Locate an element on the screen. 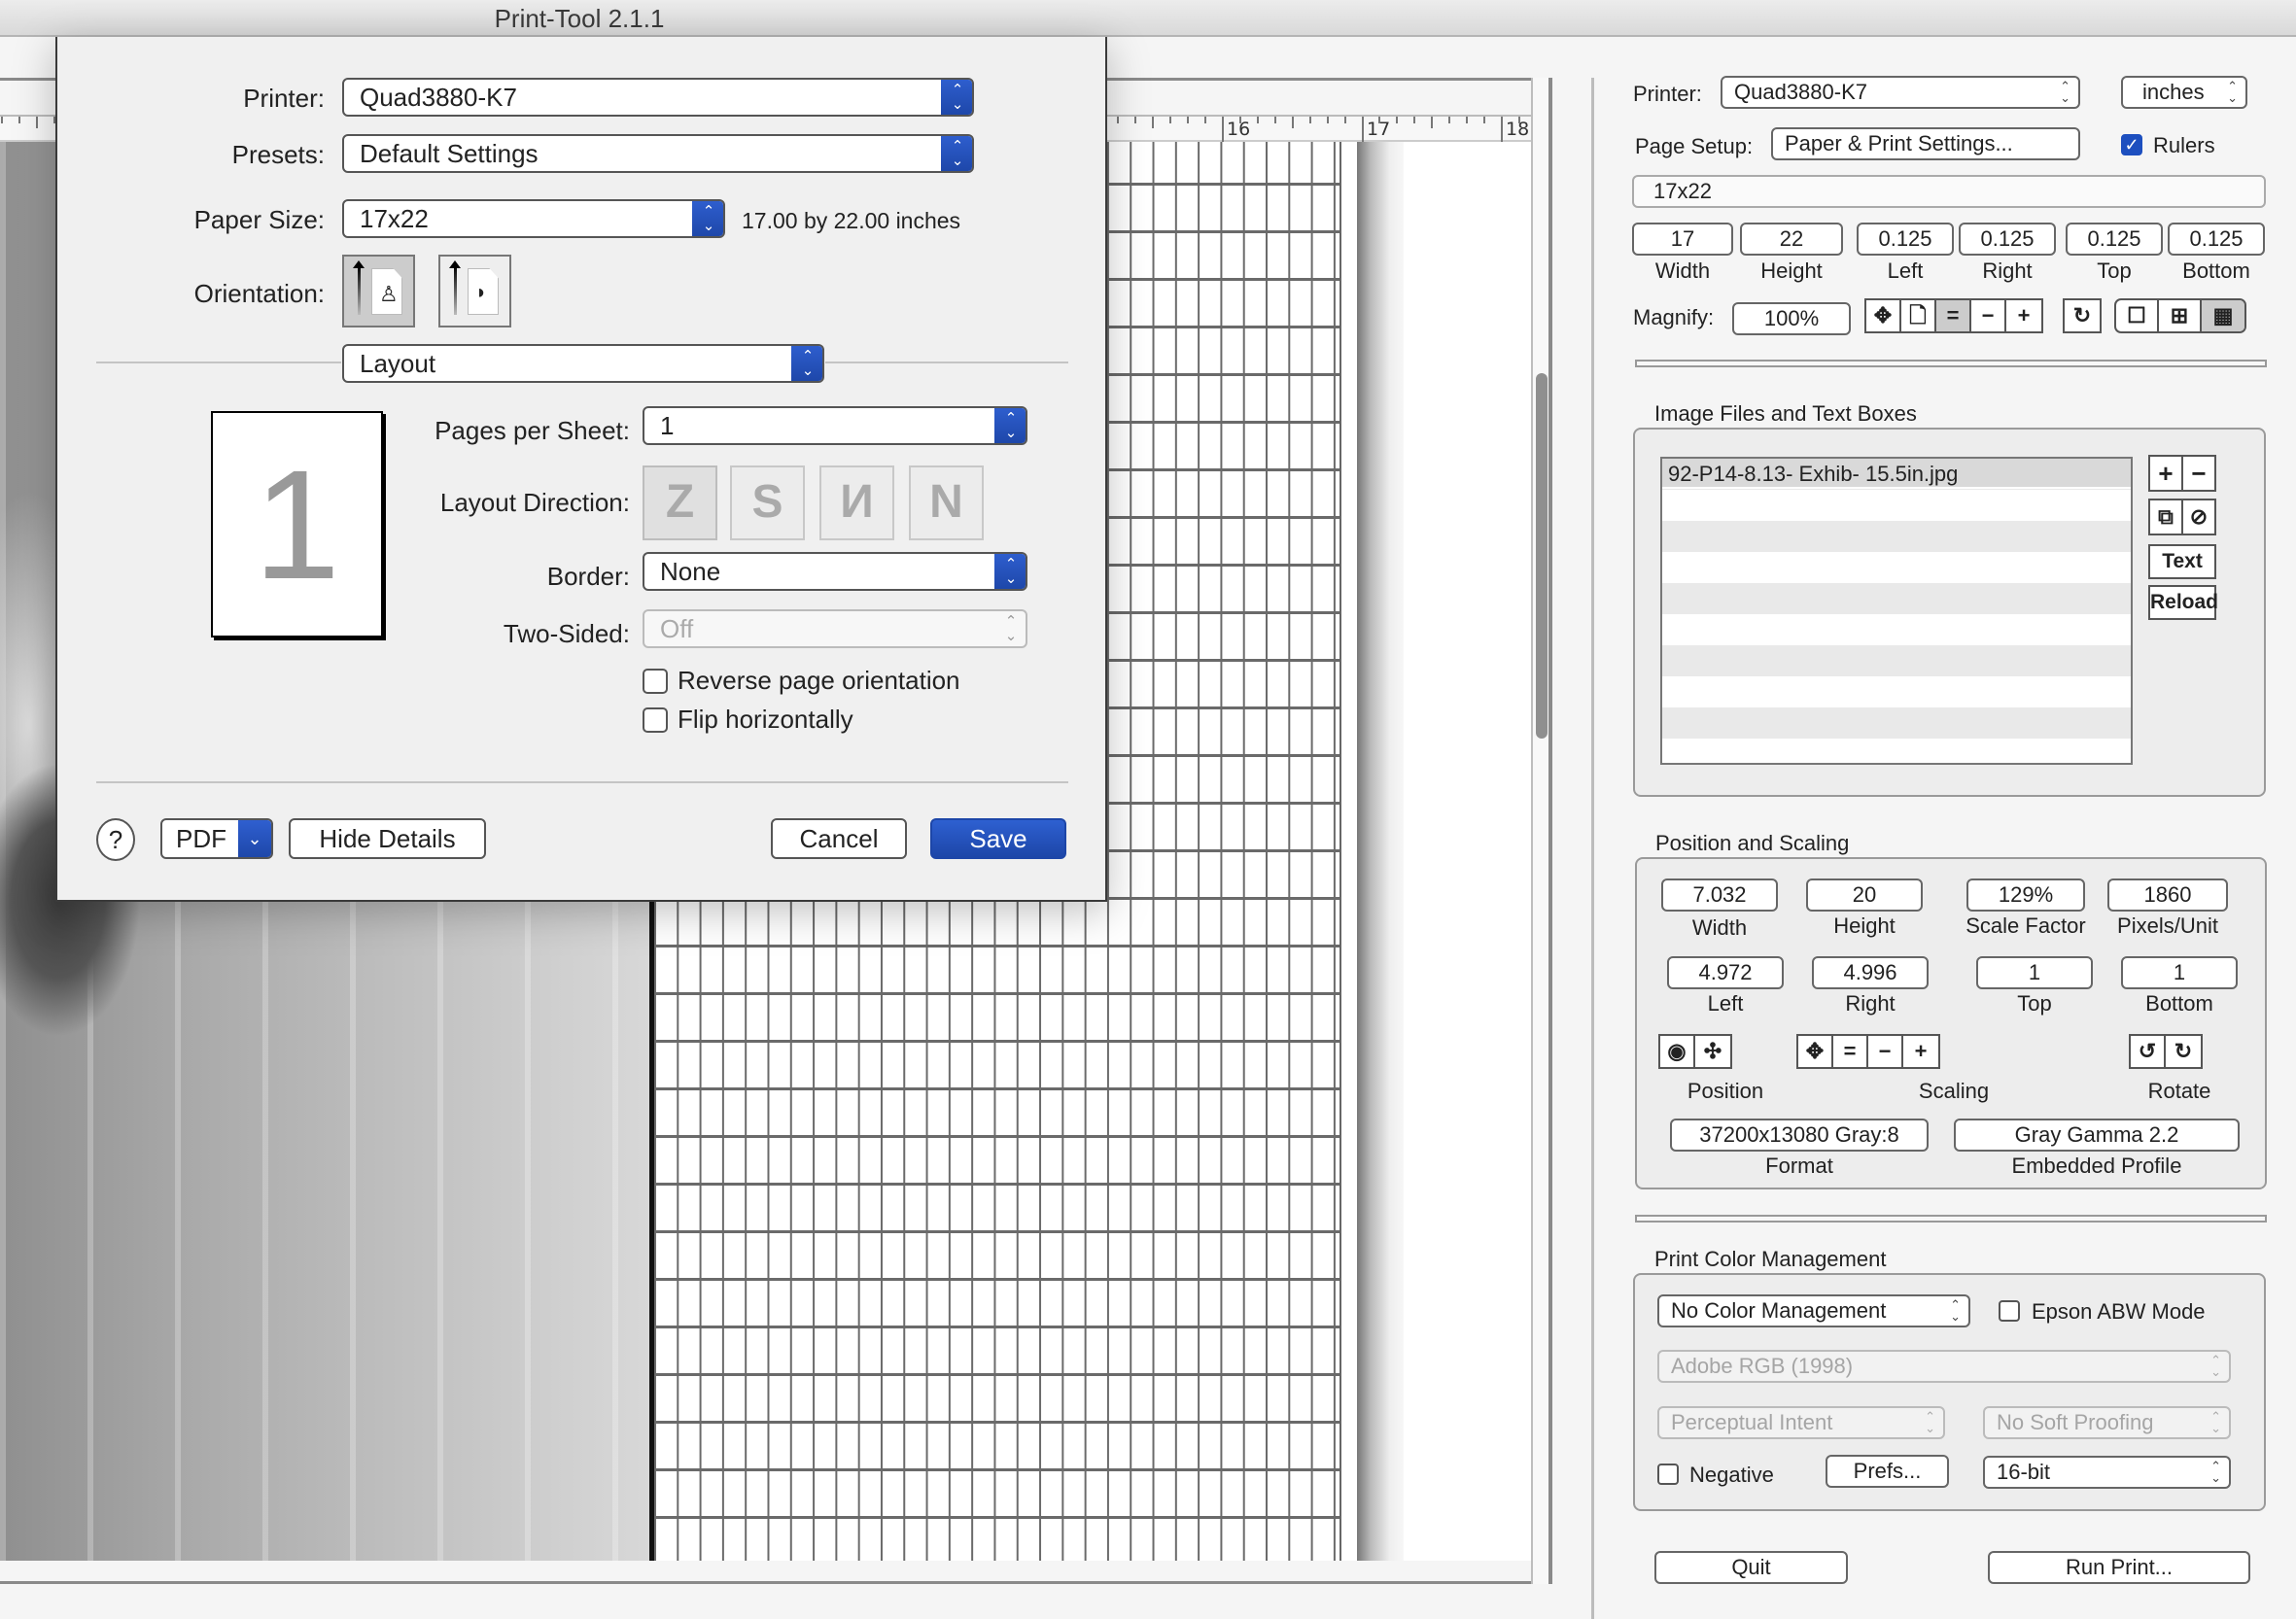 The height and width of the screenshot is (1619, 2296). remove-file-button: − is located at coordinates (2198, 474).